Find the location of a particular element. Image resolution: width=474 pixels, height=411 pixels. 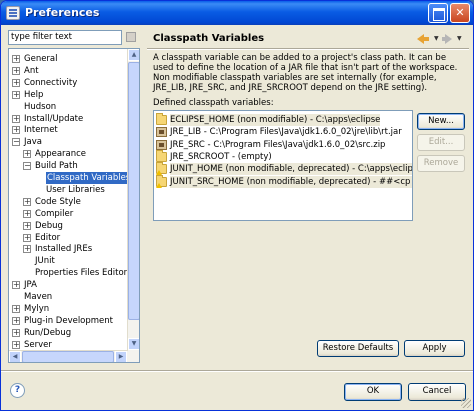

close-button is located at coordinates (460, 13).